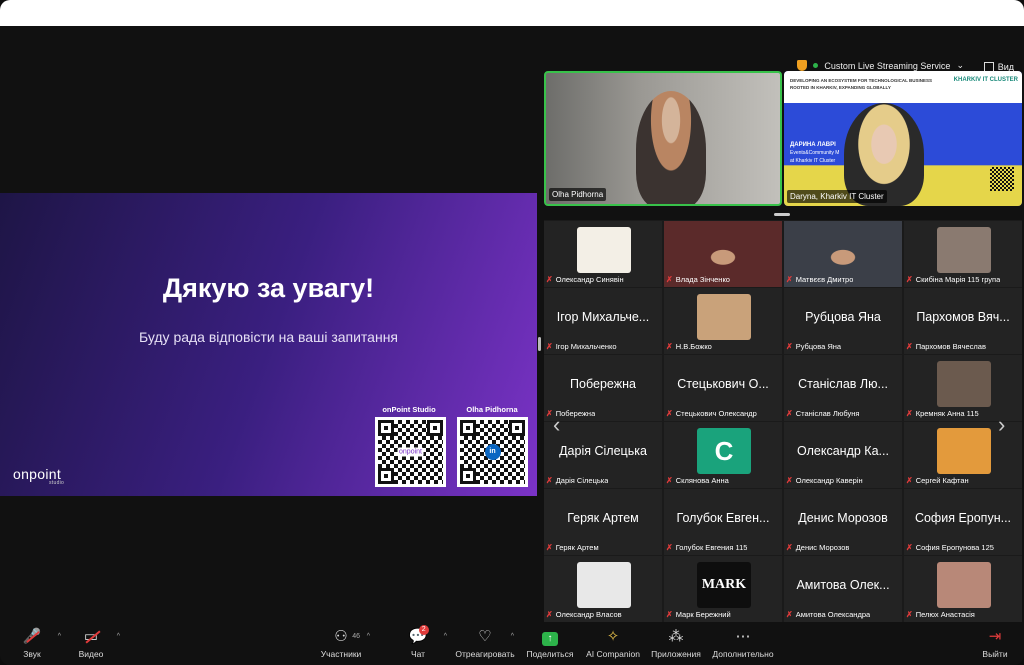  What do you see at coordinates (32, 654) in the screenshot?
I see `audio-label: Звук` at bounding box center [32, 654].